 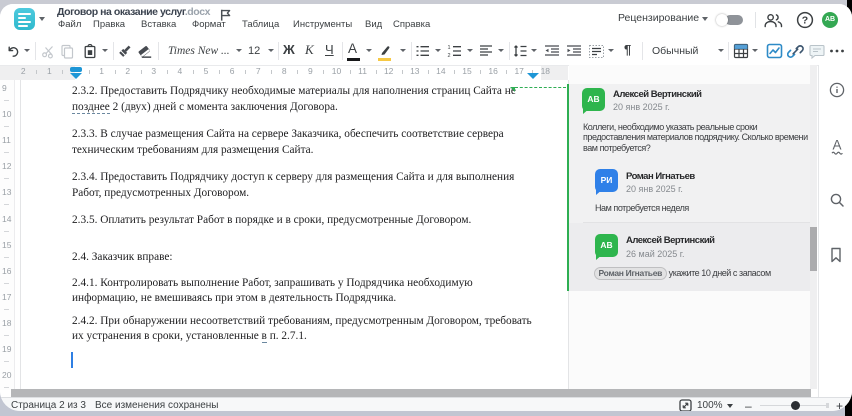 What do you see at coordinates (448, 48) in the screenshot?
I see `svg-text: 1` at bounding box center [448, 48].